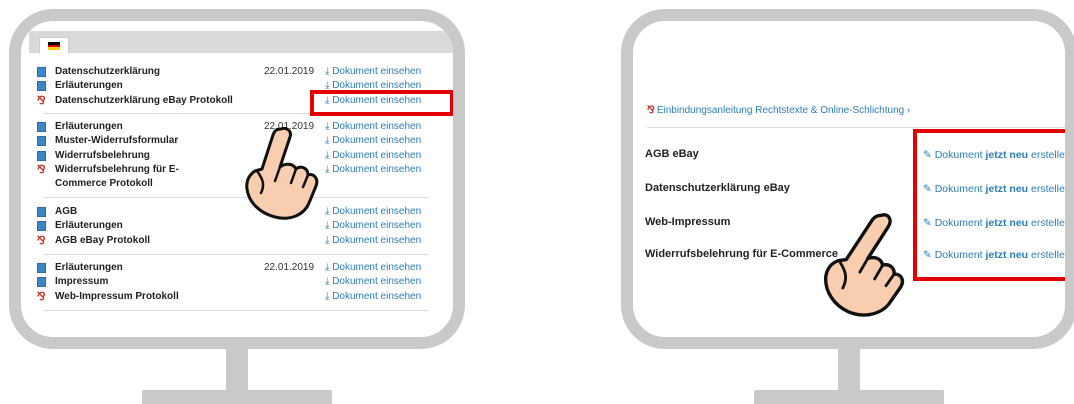 The image size is (1074, 404). What do you see at coordinates (103, 240) in the screenshot?
I see `row-name: AGB eBay Protokoll` at bounding box center [103, 240].